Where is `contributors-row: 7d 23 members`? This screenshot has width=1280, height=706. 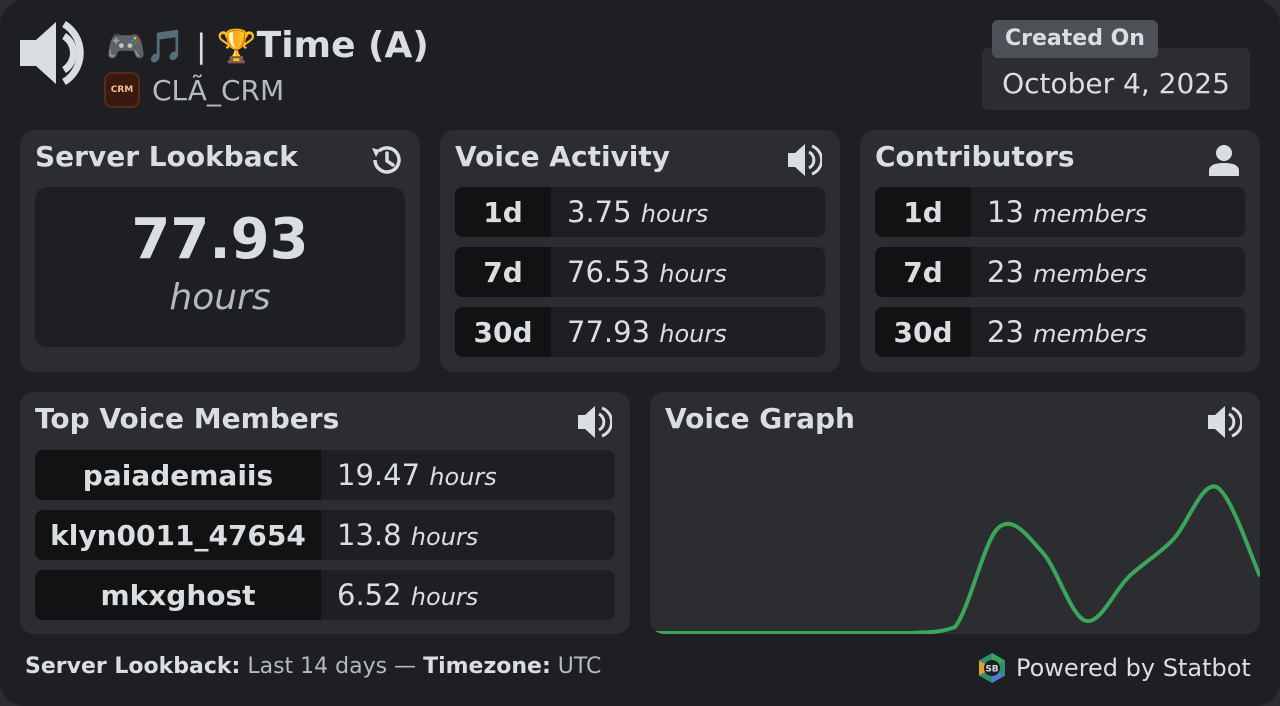 contributors-row: 7d 23 members is located at coordinates (1060, 272).